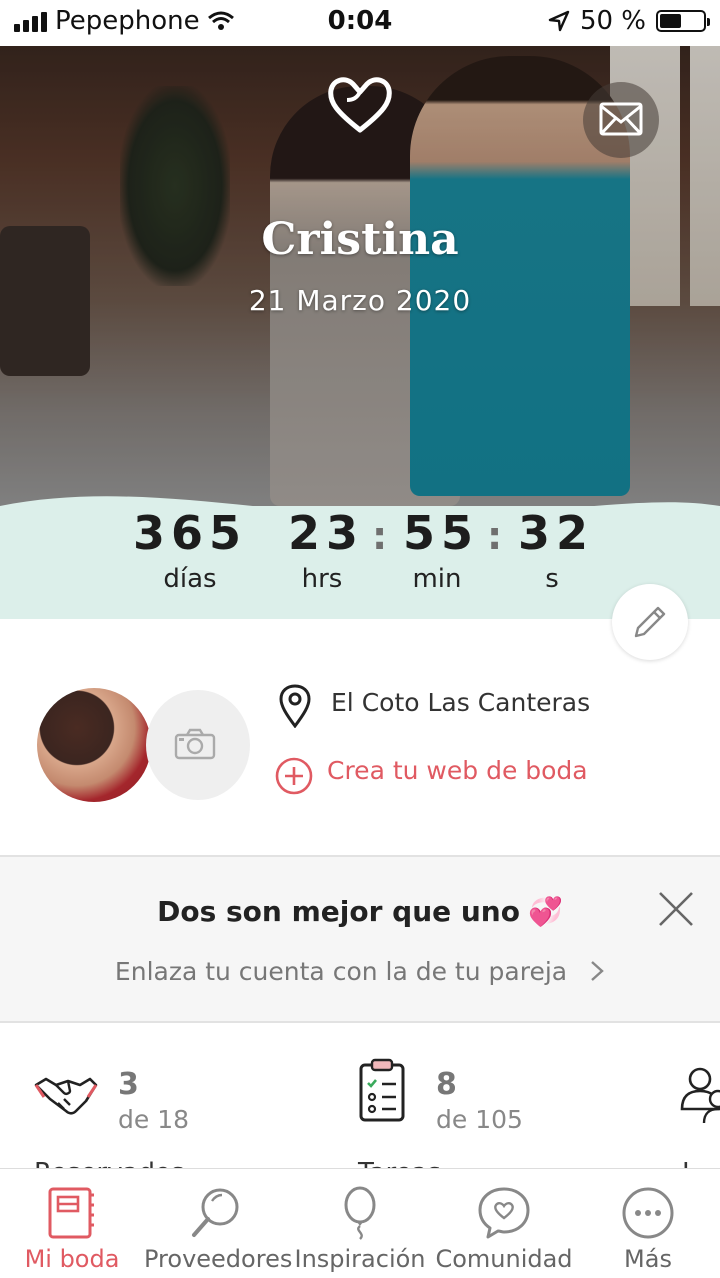 This screenshot has width=720, height=1278. I want to click on create-web-link: Crea tu web de boda, so click(457, 770).